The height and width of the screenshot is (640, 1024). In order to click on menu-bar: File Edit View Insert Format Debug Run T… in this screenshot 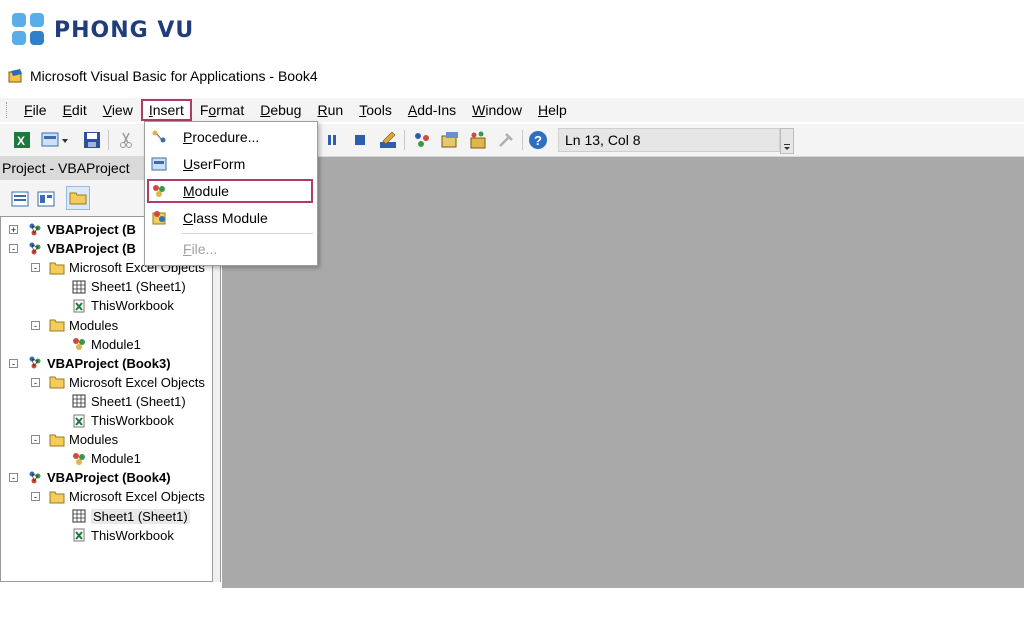, I will do `click(512, 110)`.